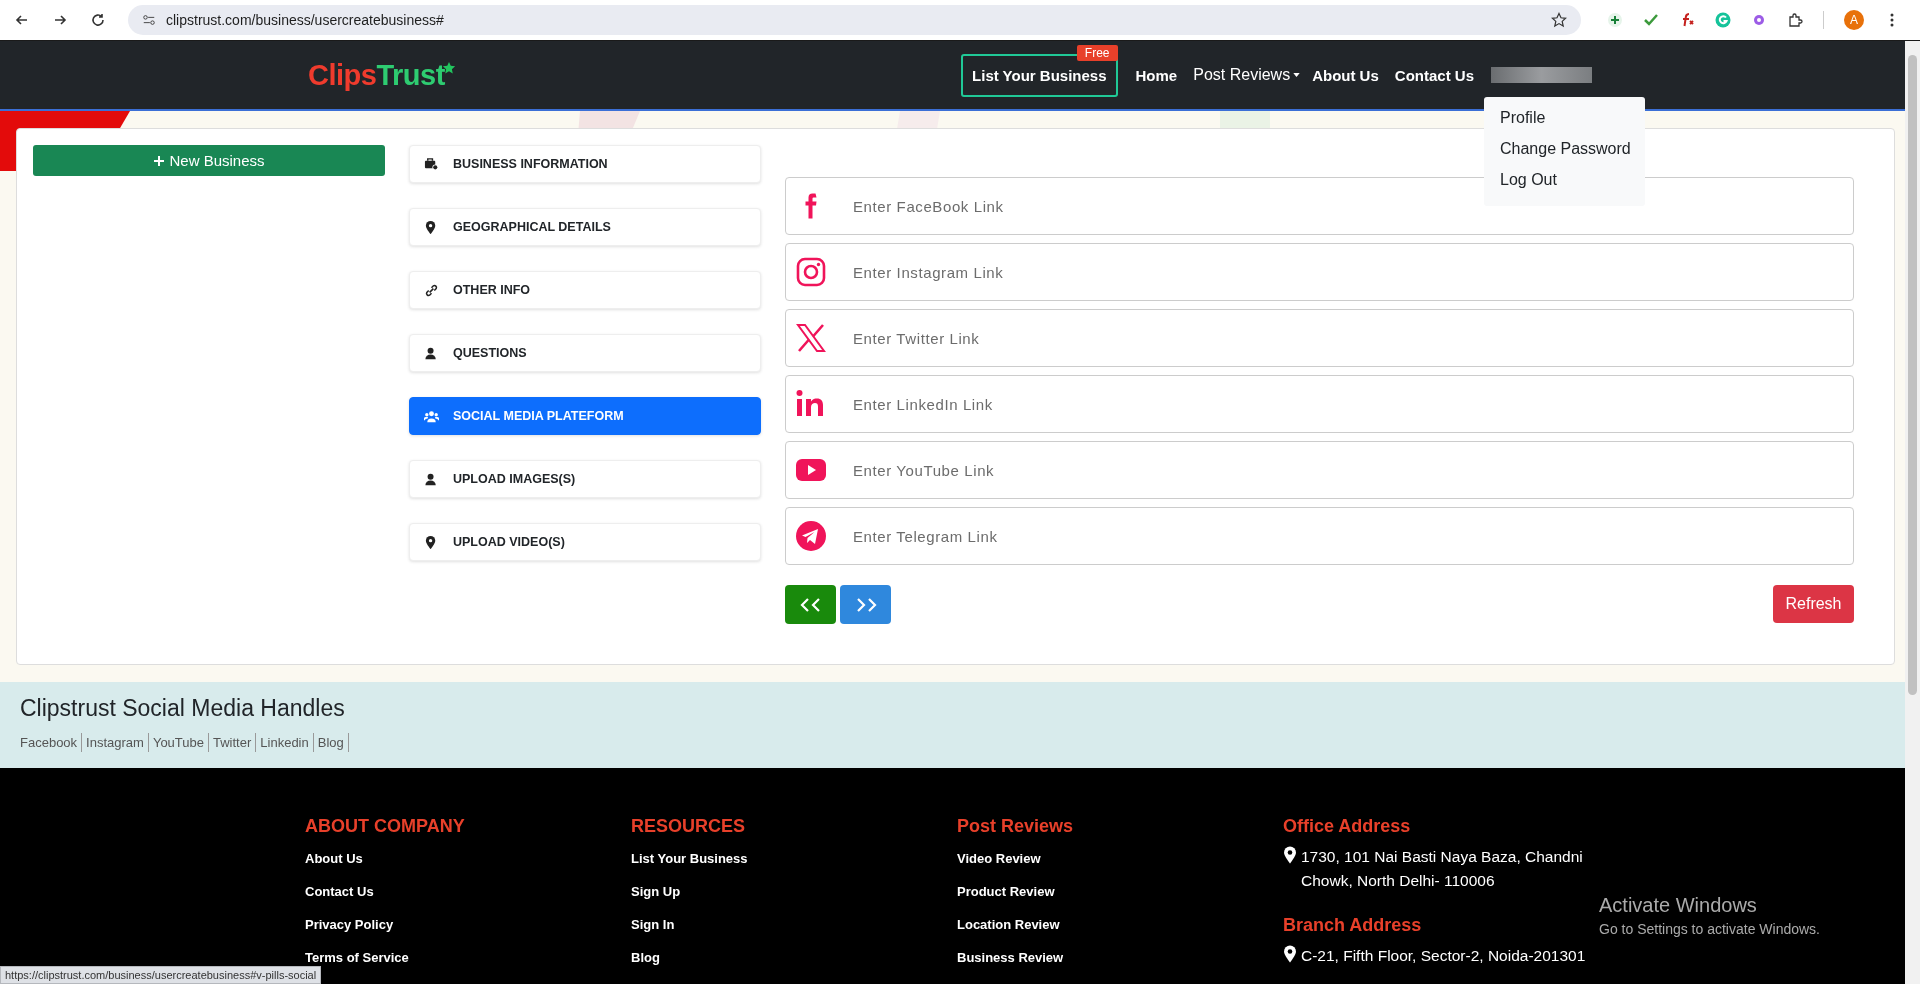 This screenshot has width=1920, height=984. I want to click on bookmark-star-icon, so click(1559, 20).